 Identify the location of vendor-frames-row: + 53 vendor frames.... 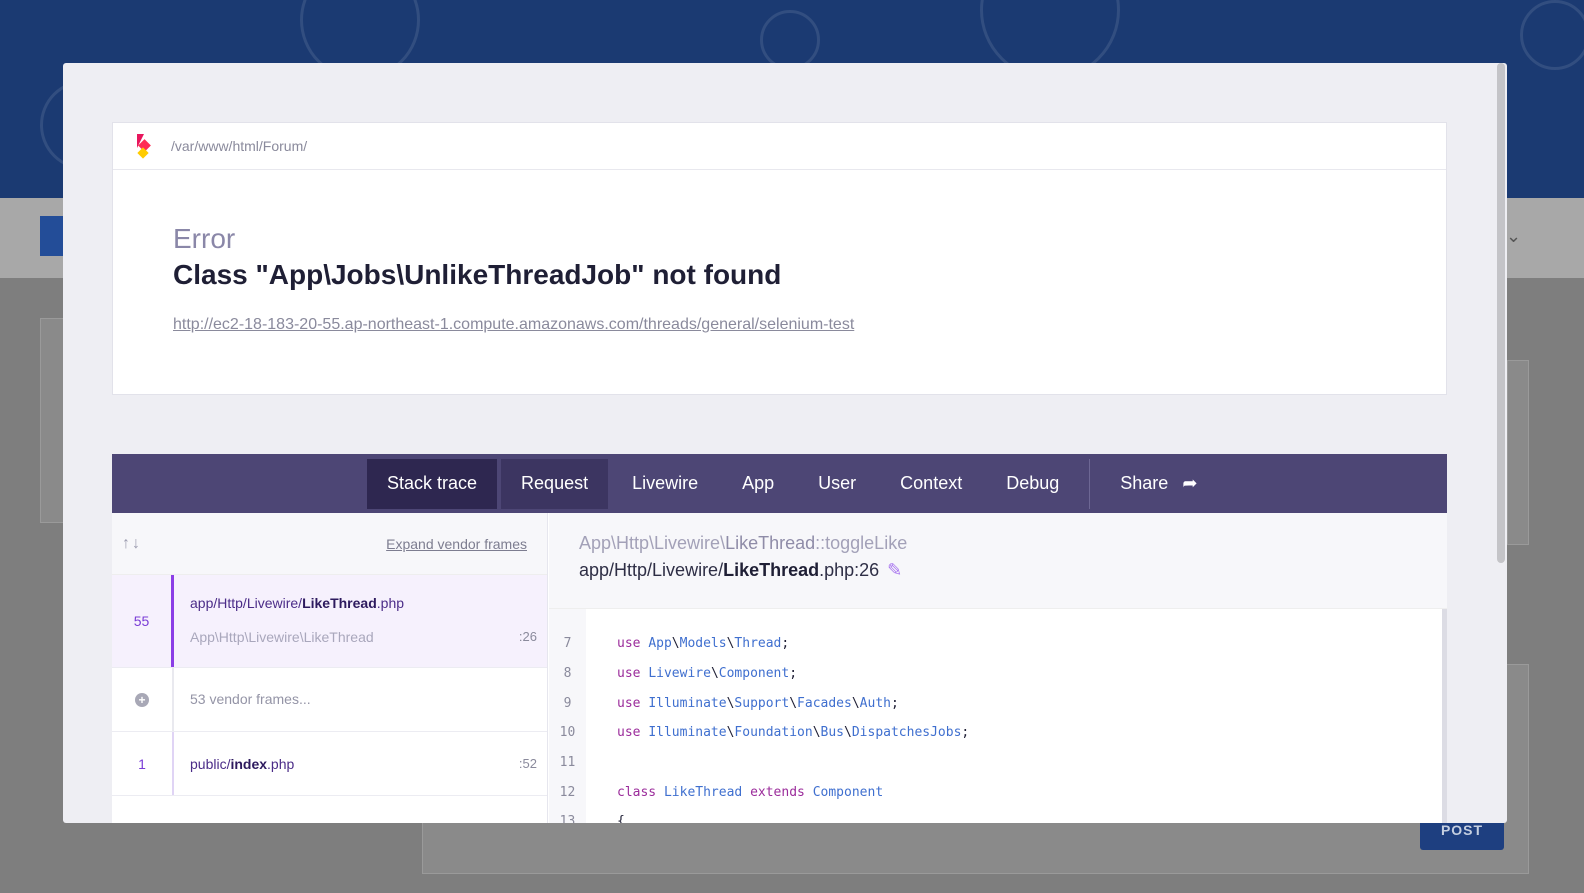
(329, 700).